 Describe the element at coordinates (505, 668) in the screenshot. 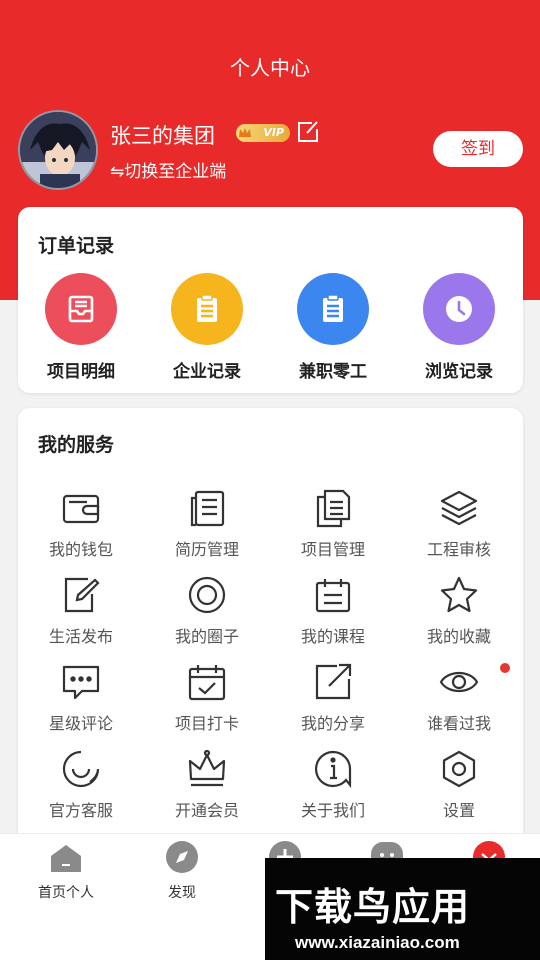

I see `notification-dot` at that location.